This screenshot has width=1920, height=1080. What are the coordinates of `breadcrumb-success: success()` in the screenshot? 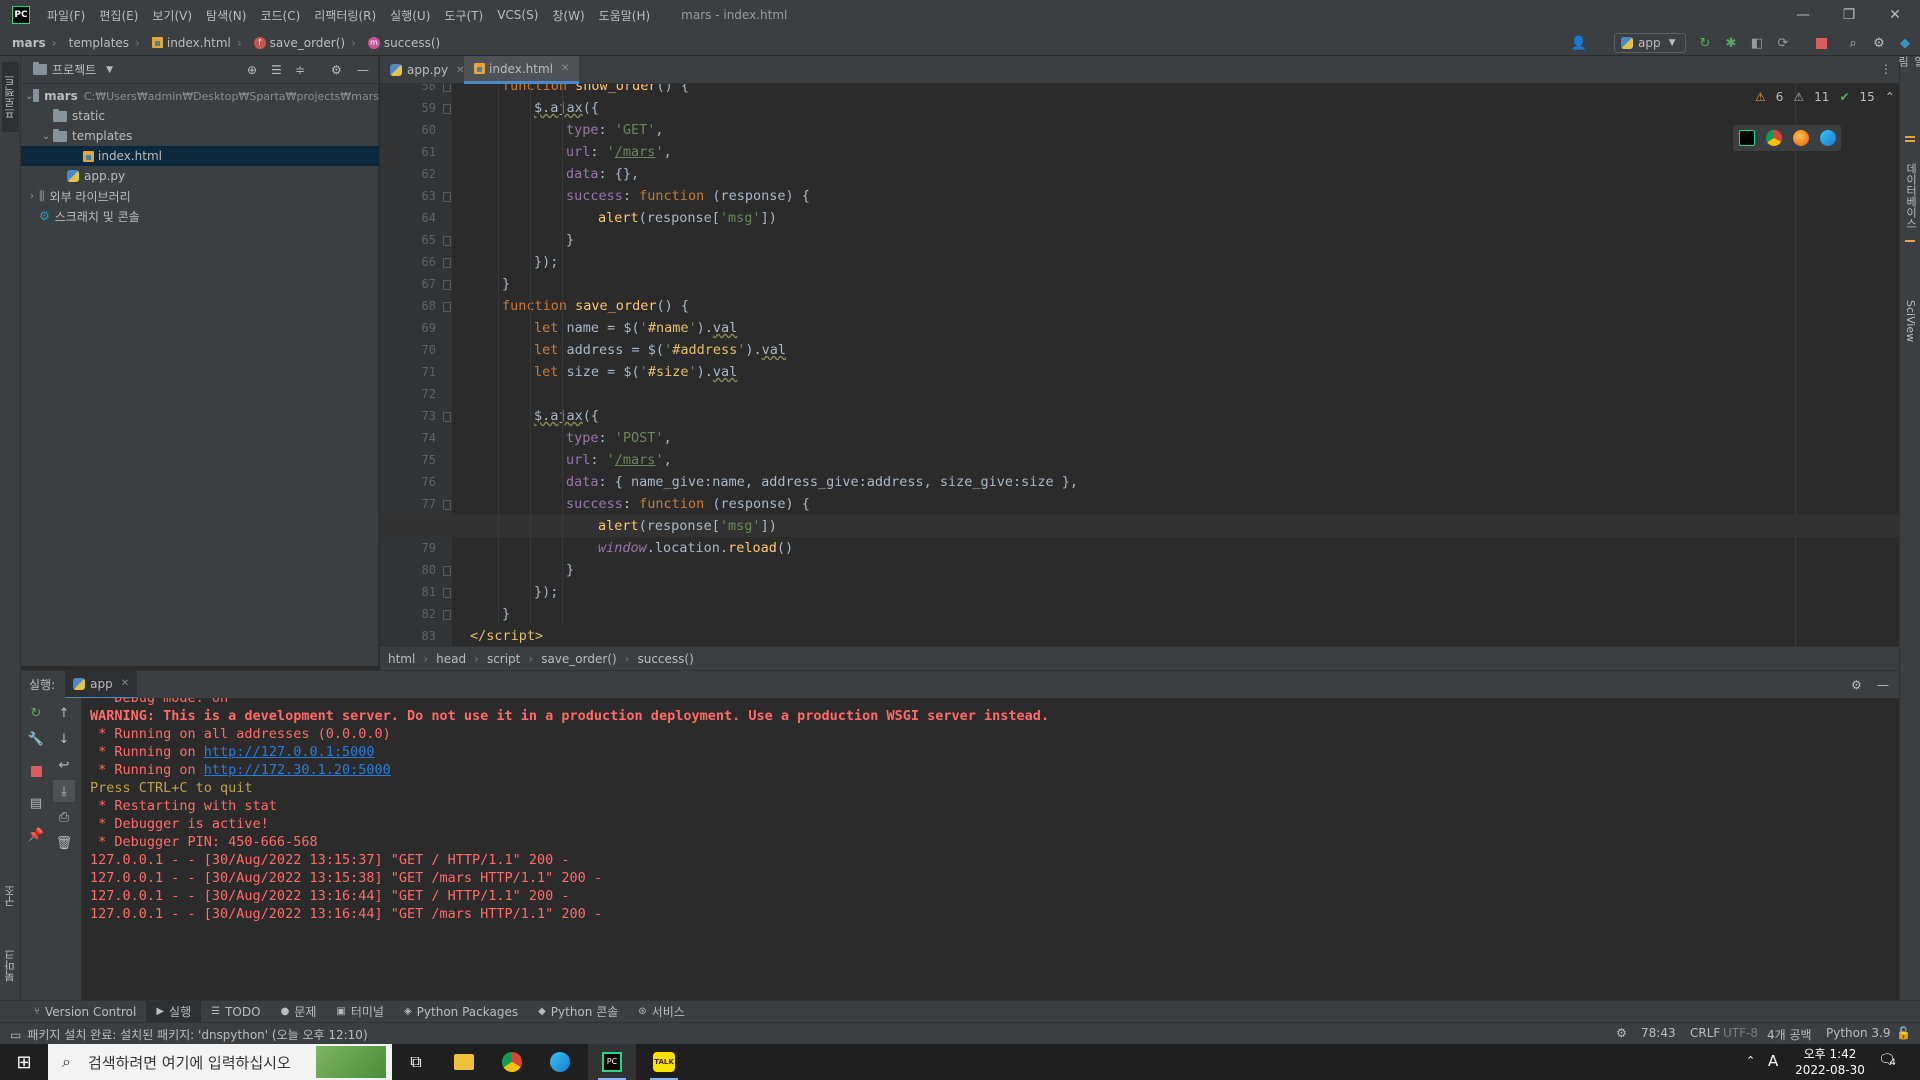 It's located at (665, 659).